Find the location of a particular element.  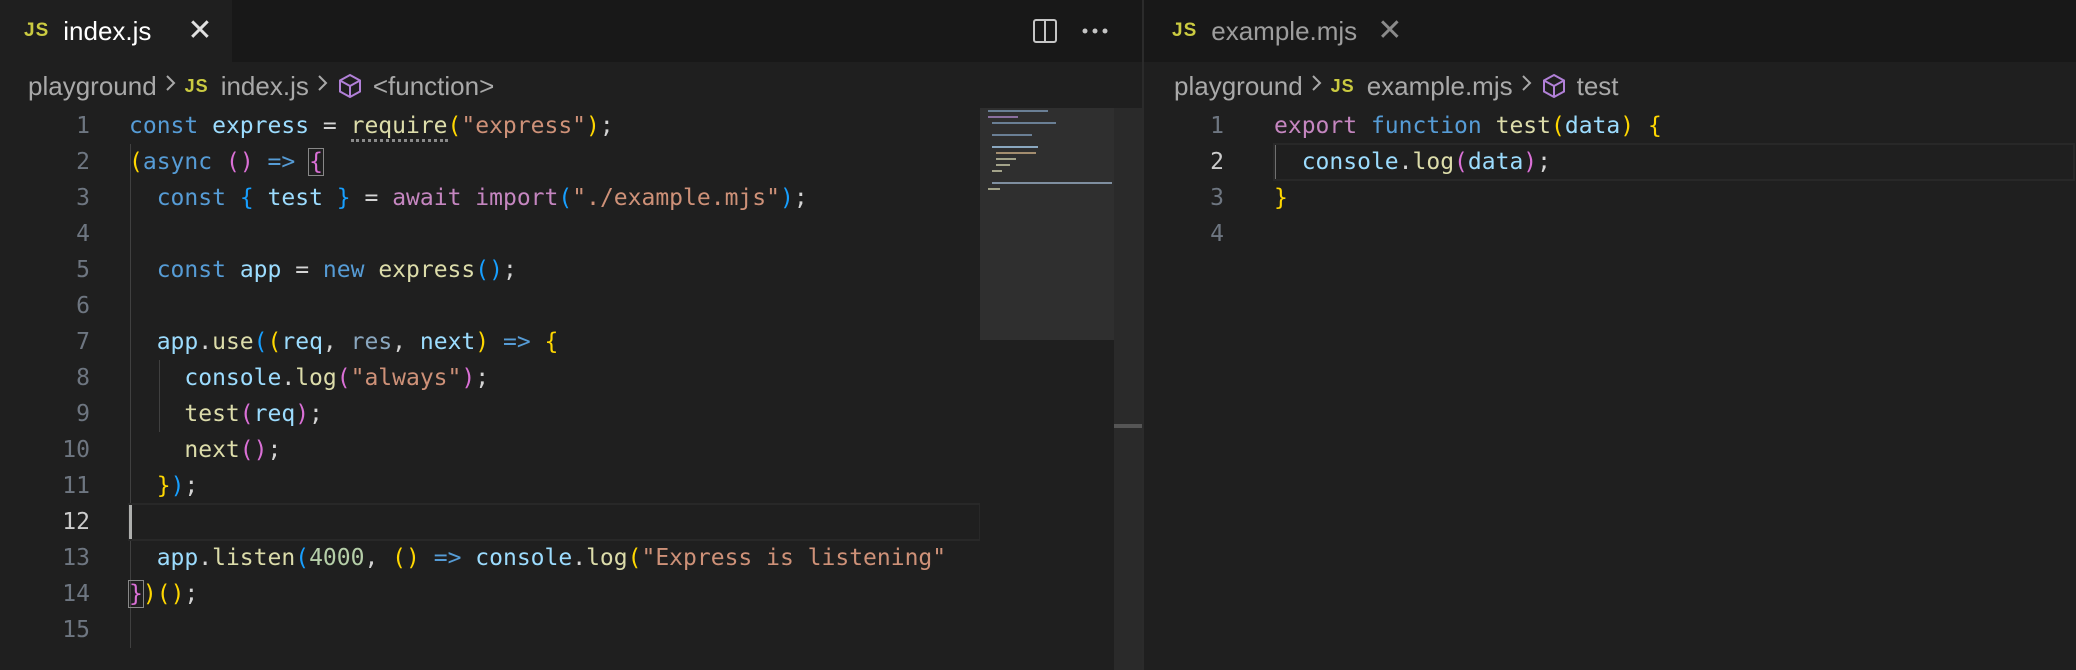

breadcrumb-symbol: test is located at coordinates (1598, 86).